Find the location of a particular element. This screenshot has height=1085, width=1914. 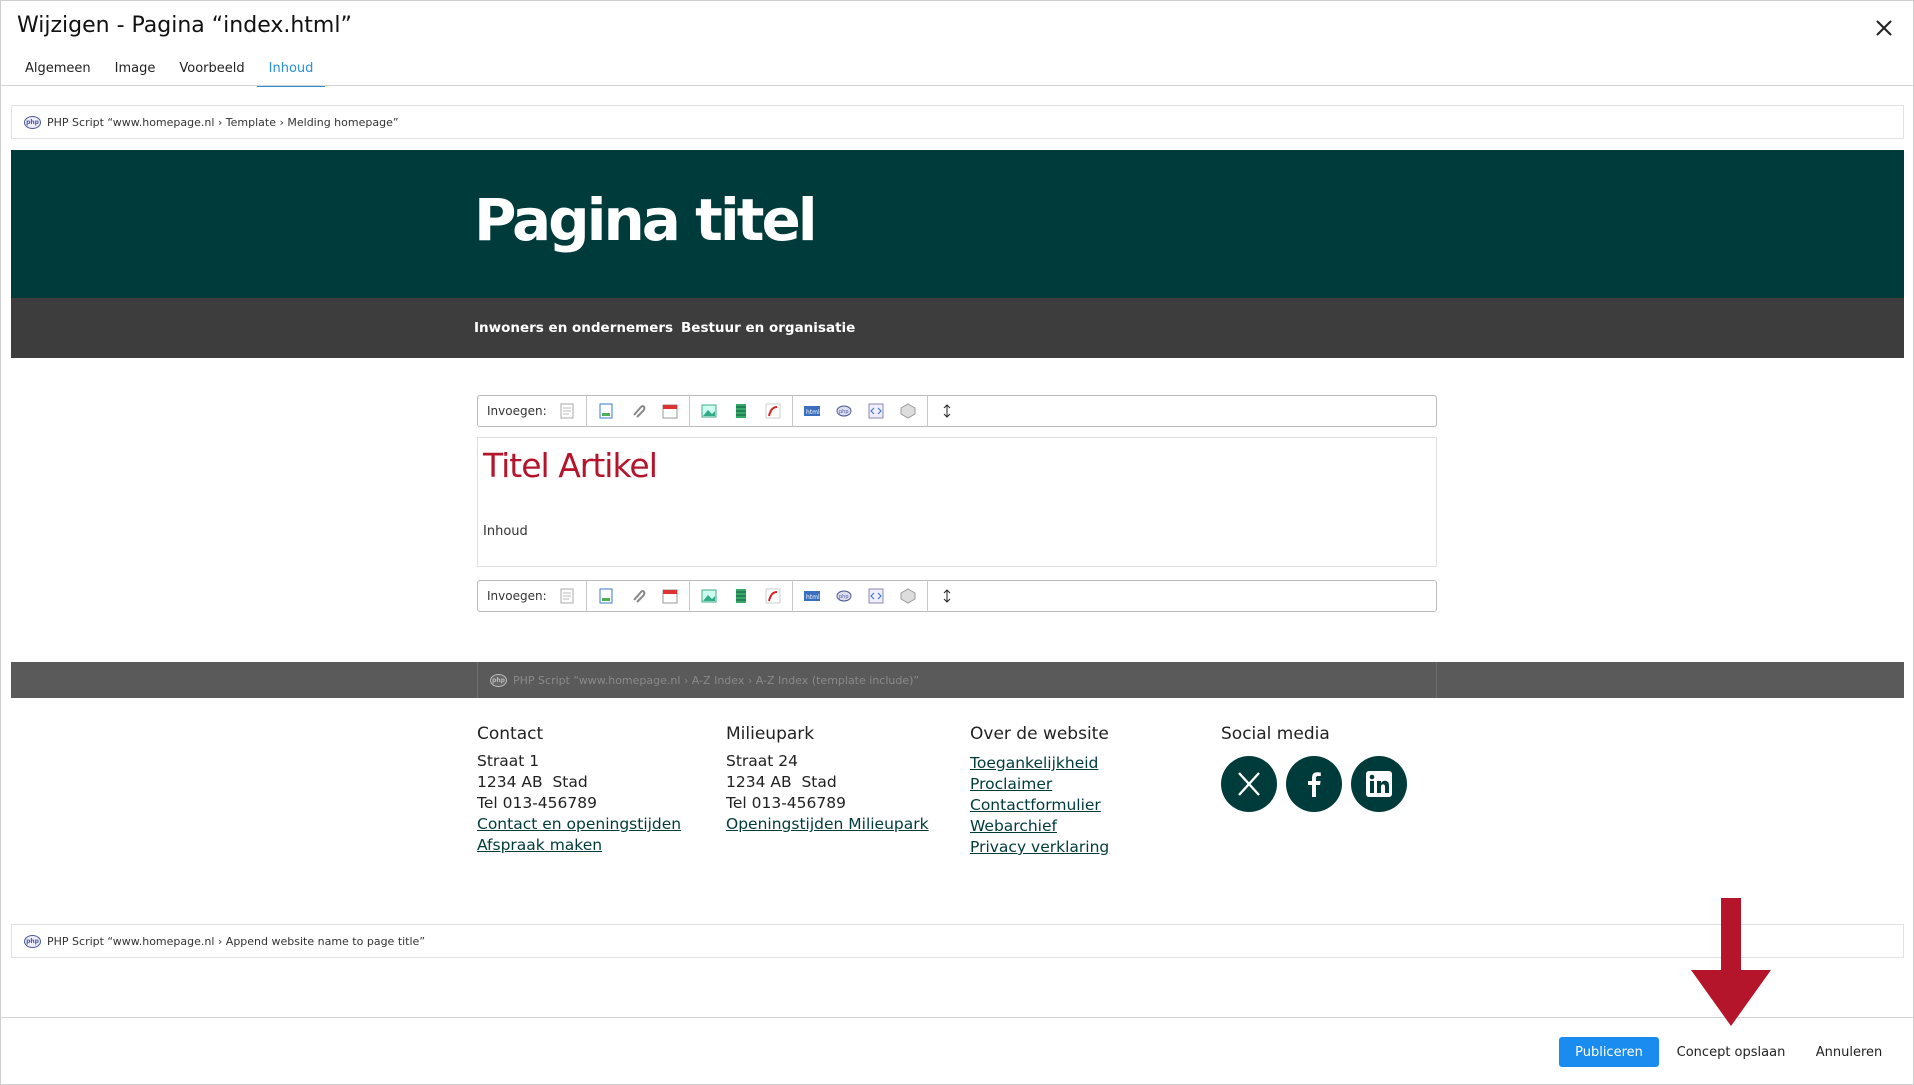

linkedin-icon is located at coordinates (1379, 784).